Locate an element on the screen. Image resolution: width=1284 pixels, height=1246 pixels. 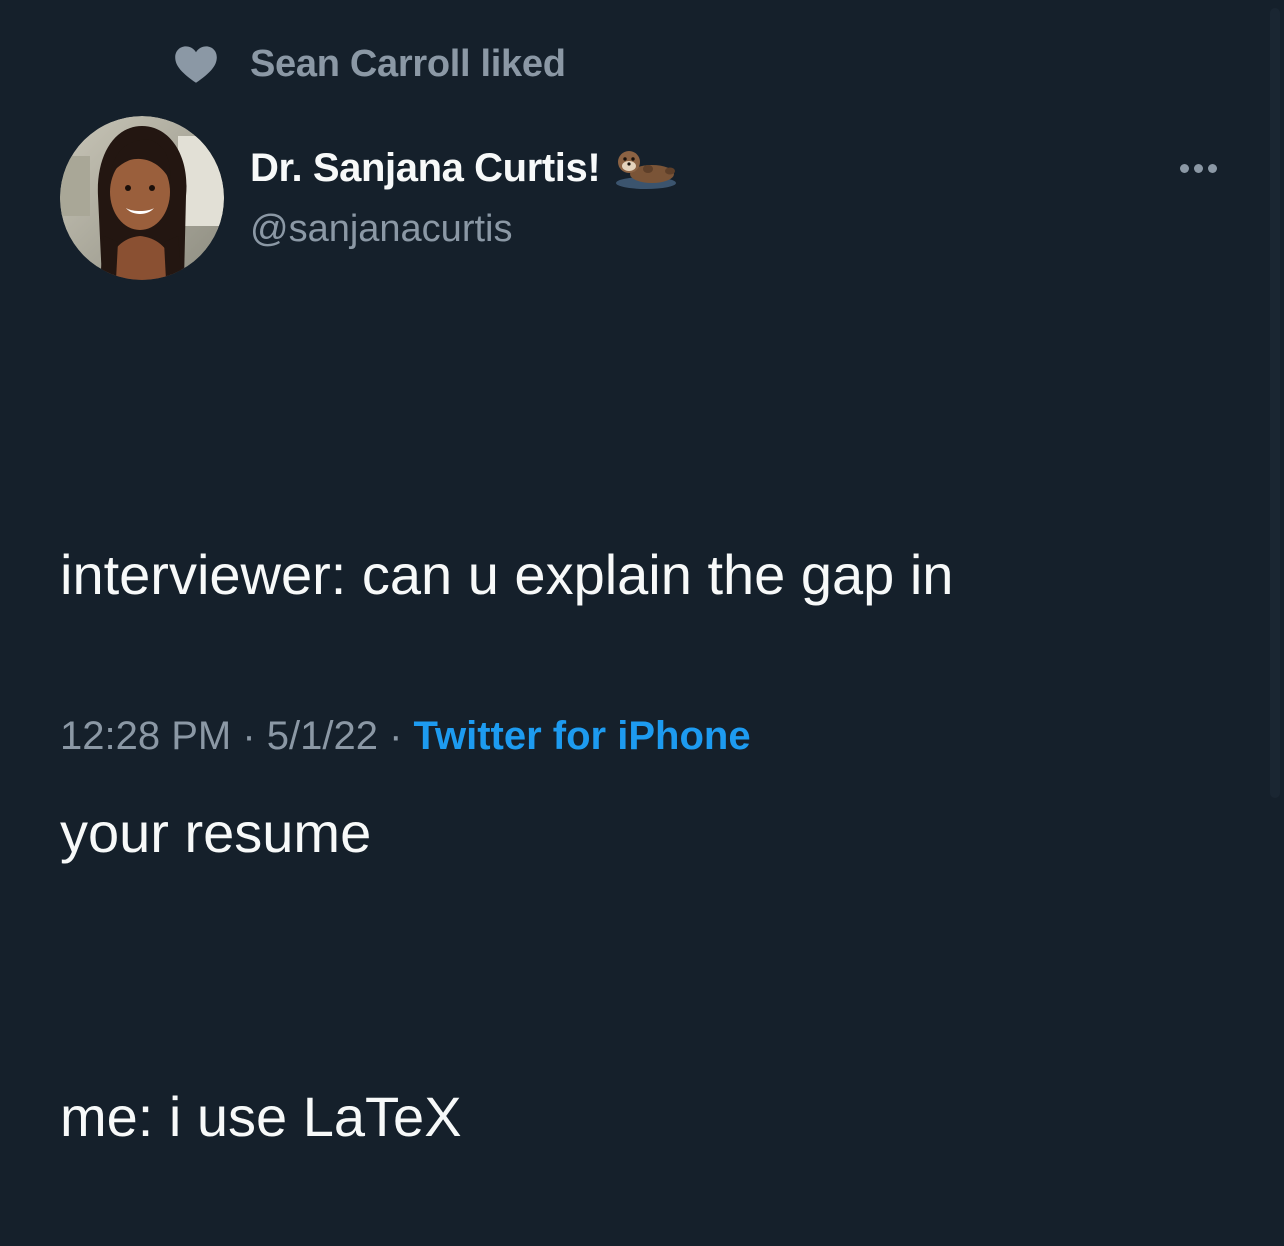
avatar is located at coordinates (142, 198).